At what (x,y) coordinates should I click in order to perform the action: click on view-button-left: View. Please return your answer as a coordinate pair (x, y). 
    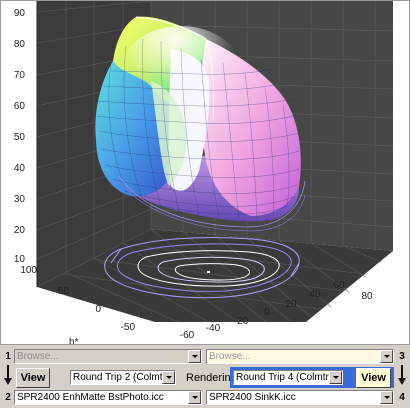
    Looking at the image, I should click on (33, 378).